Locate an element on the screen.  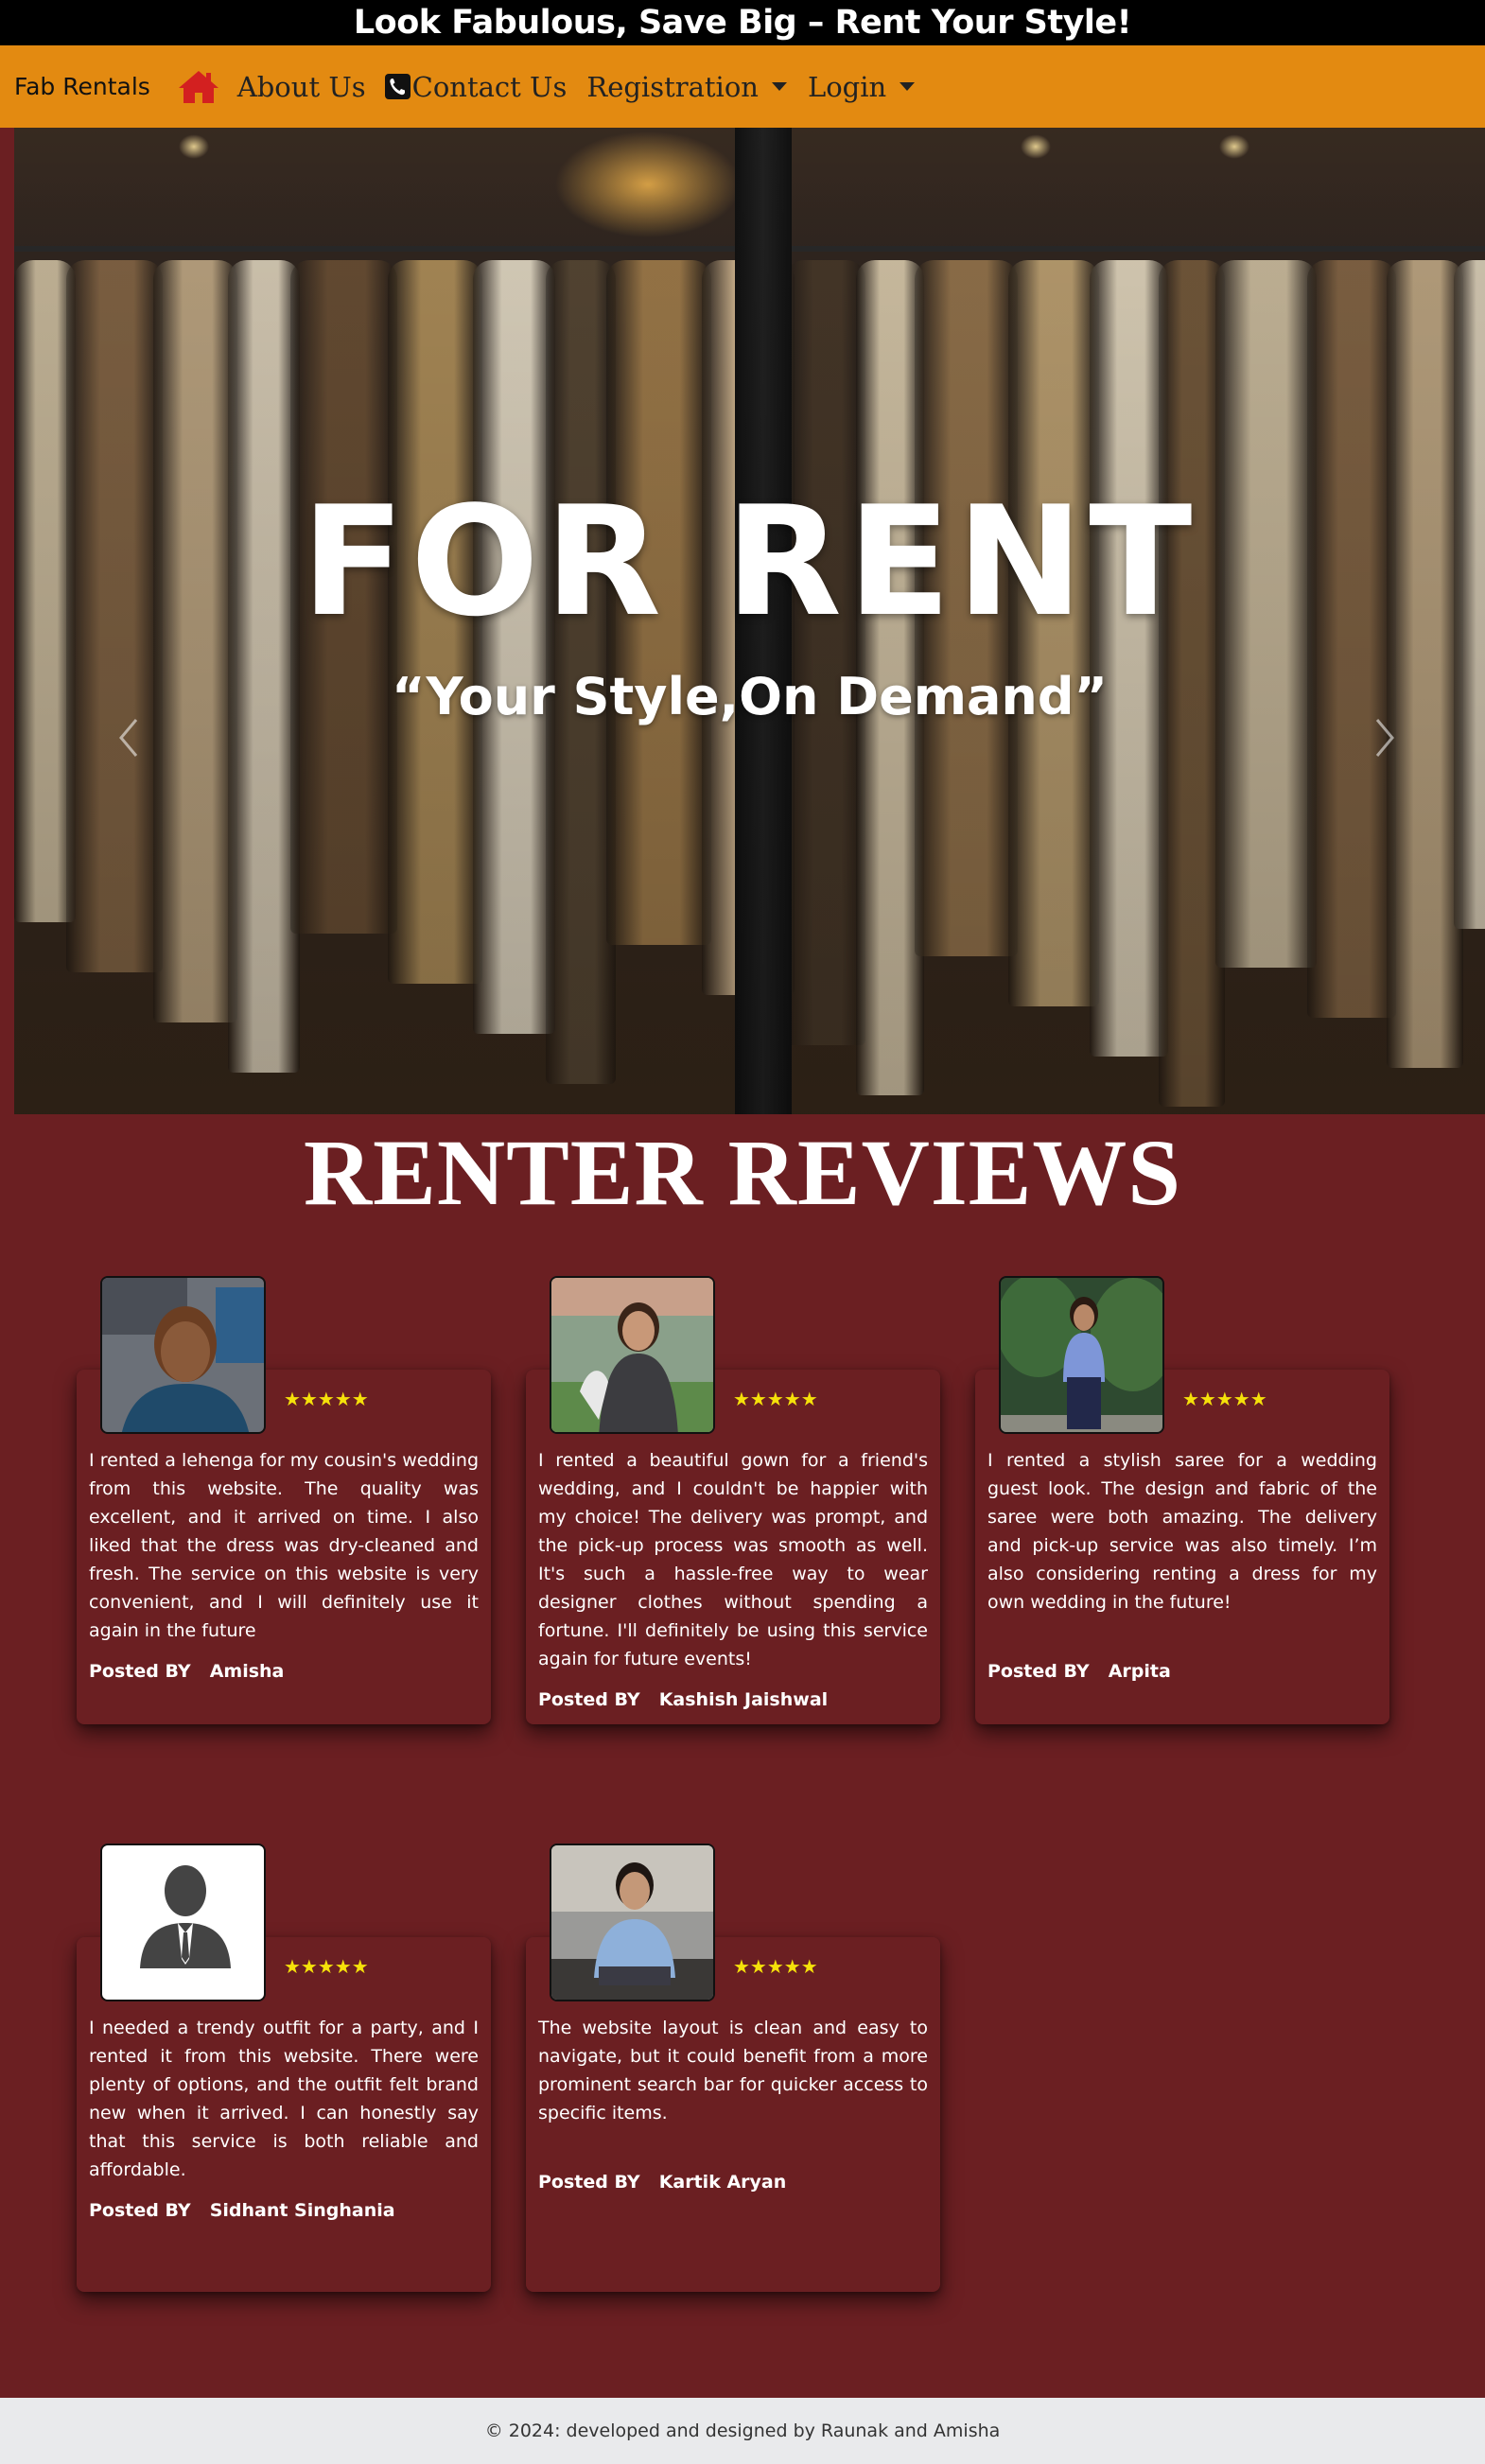
chevron-left-icon is located at coordinates (128, 737).